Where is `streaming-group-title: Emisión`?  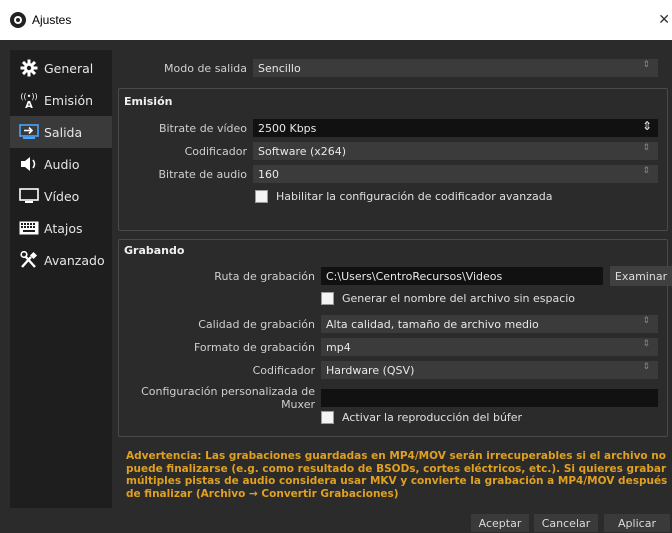 streaming-group-title: Emisión is located at coordinates (148, 101).